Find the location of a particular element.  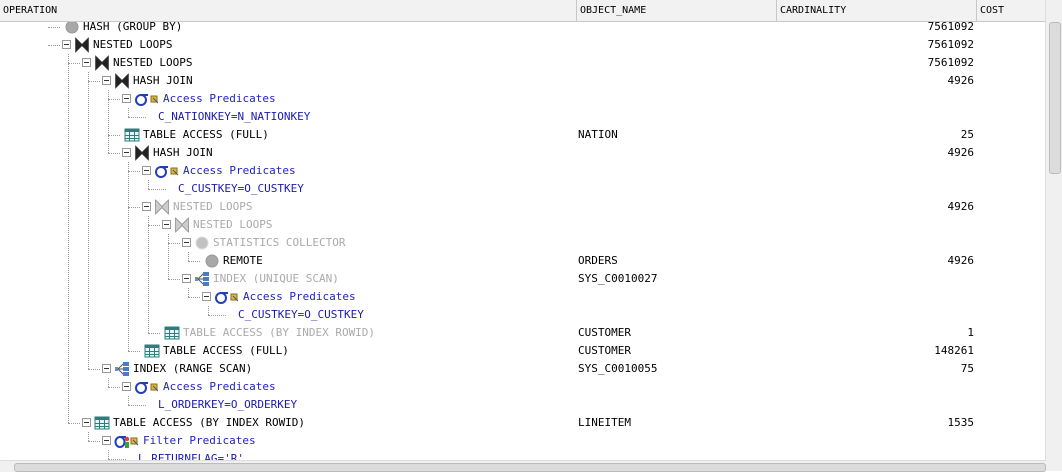

plan-row: NESTED LOOPS is located at coordinates (523, 225).